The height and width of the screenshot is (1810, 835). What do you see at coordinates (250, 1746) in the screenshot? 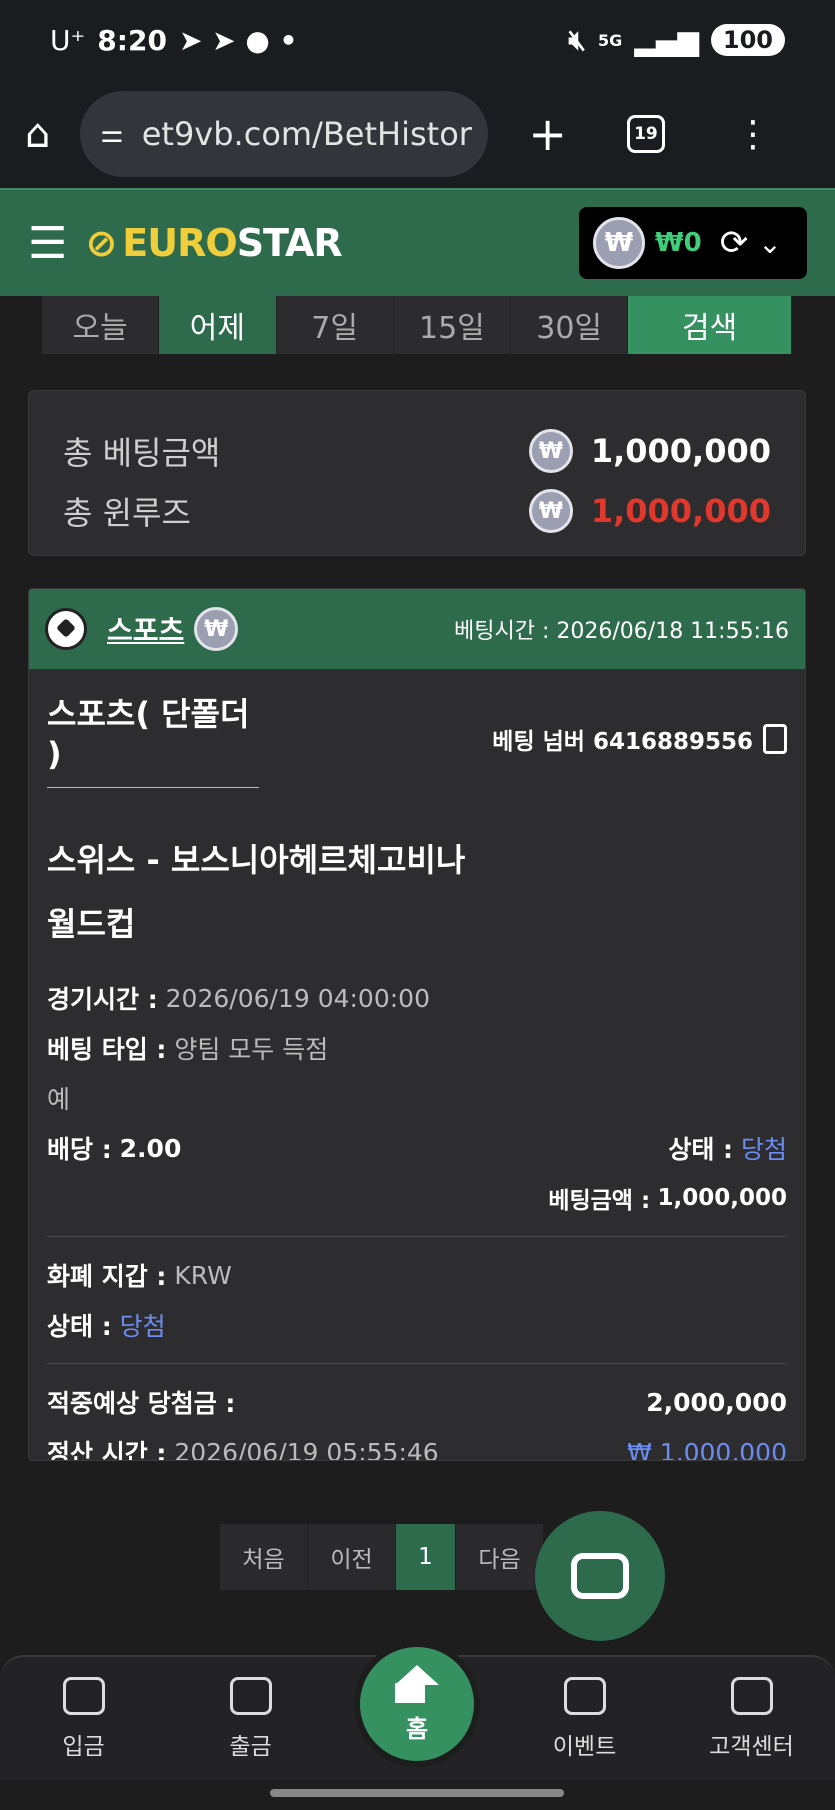
I see `nav-withdraw-label: 출금` at bounding box center [250, 1746].